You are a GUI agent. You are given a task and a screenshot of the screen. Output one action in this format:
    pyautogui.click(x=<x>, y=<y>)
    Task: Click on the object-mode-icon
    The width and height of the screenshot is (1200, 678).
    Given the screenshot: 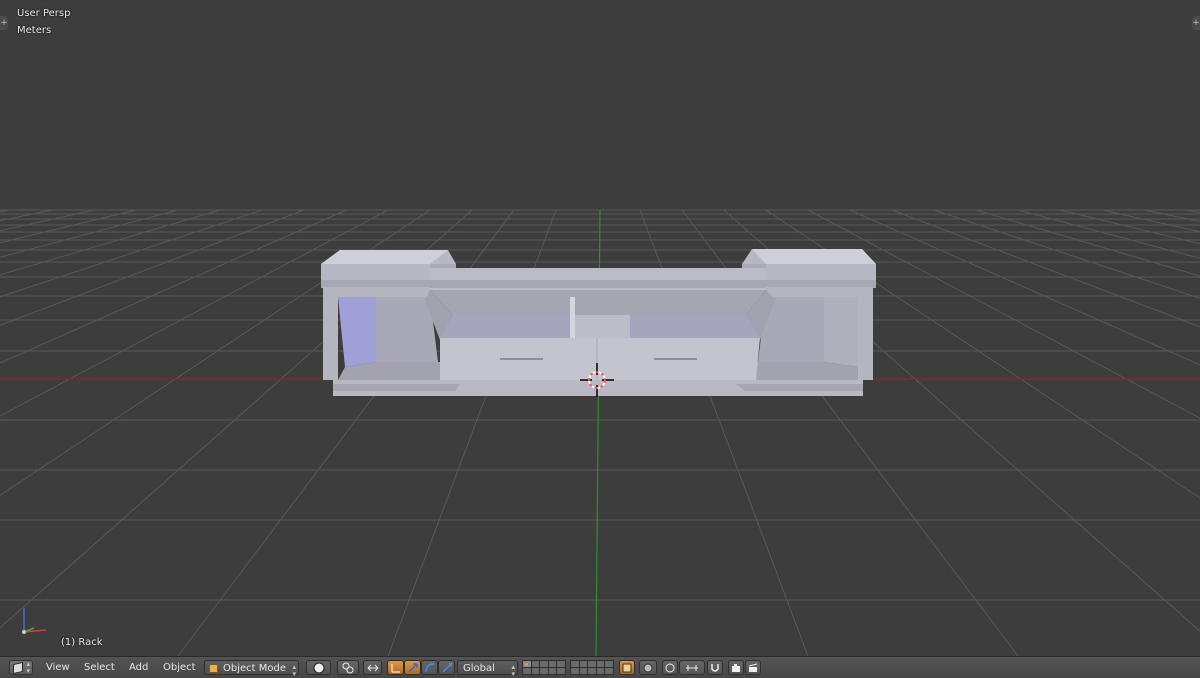 What is the action you would take?
    pyautogui.click(x=213, y=668)
    